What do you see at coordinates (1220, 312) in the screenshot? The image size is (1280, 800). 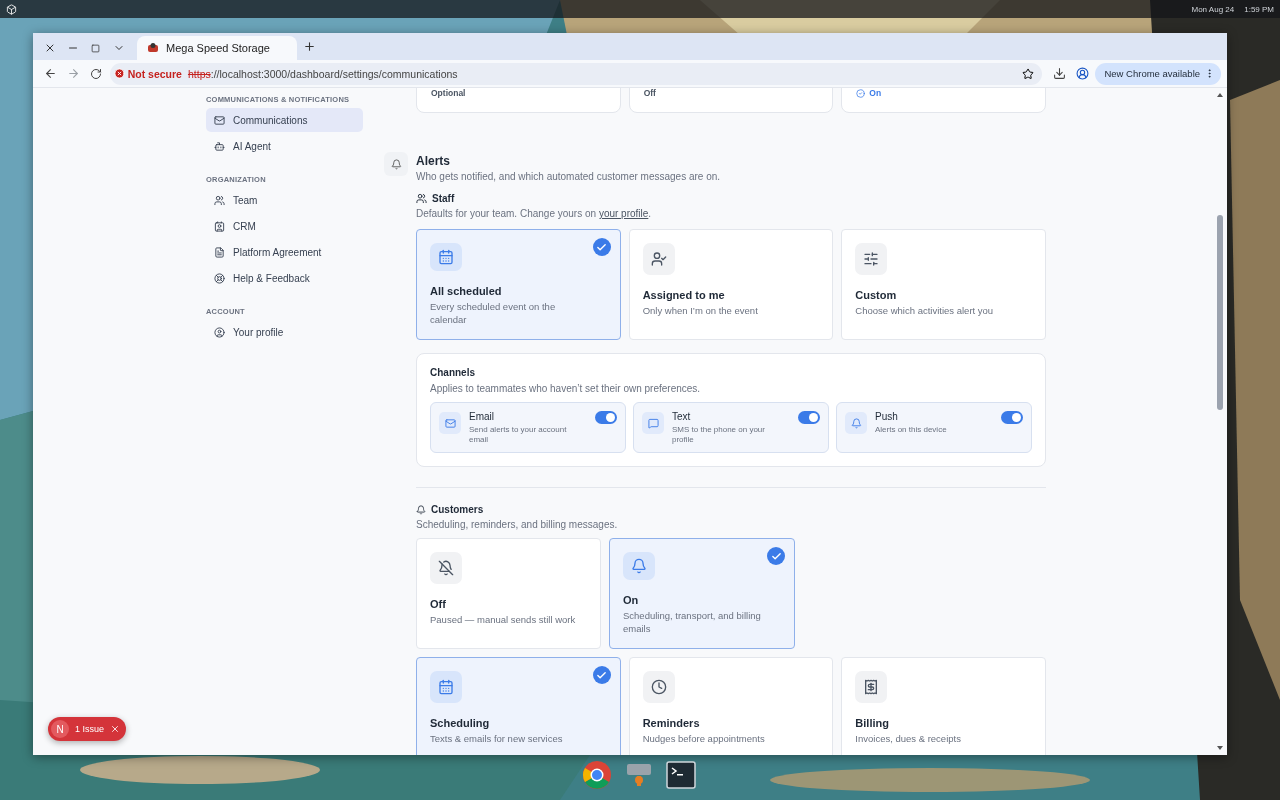 I see `scrollbar-thumb` at bounding box center [1220, 312].